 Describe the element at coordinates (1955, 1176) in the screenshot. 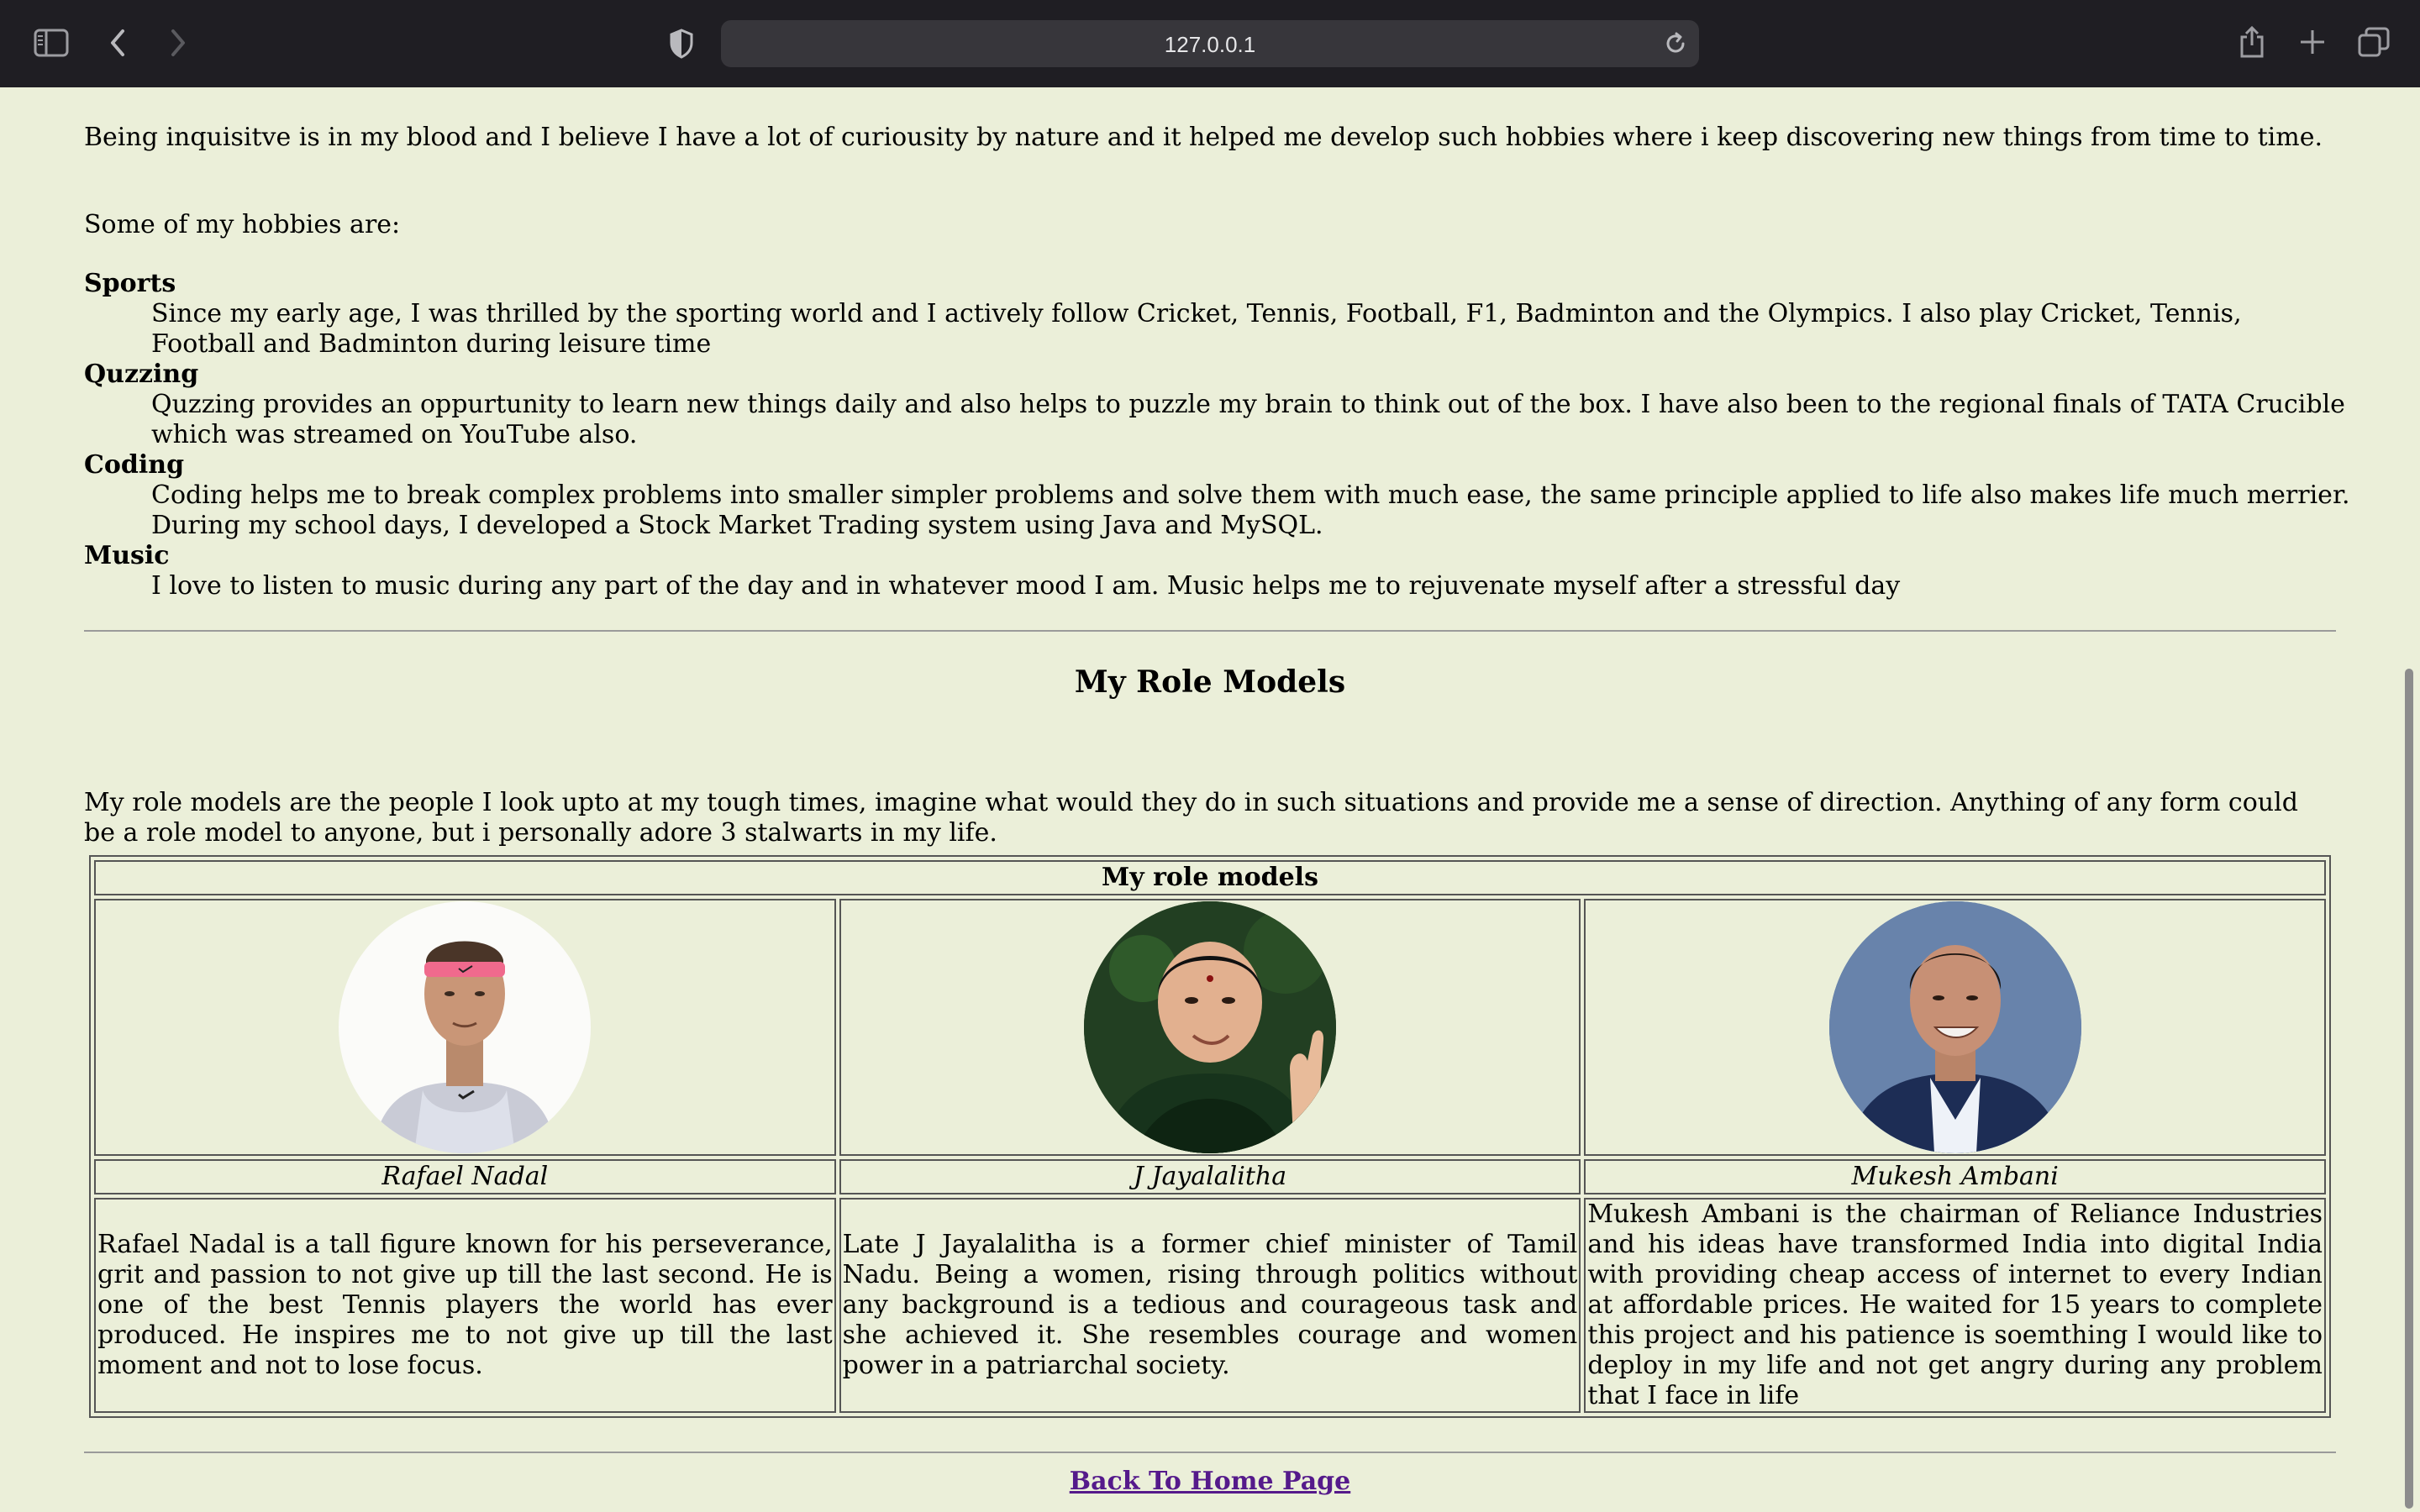

I see `role-model-name-ambani: Mukesh Ambani` at that location.